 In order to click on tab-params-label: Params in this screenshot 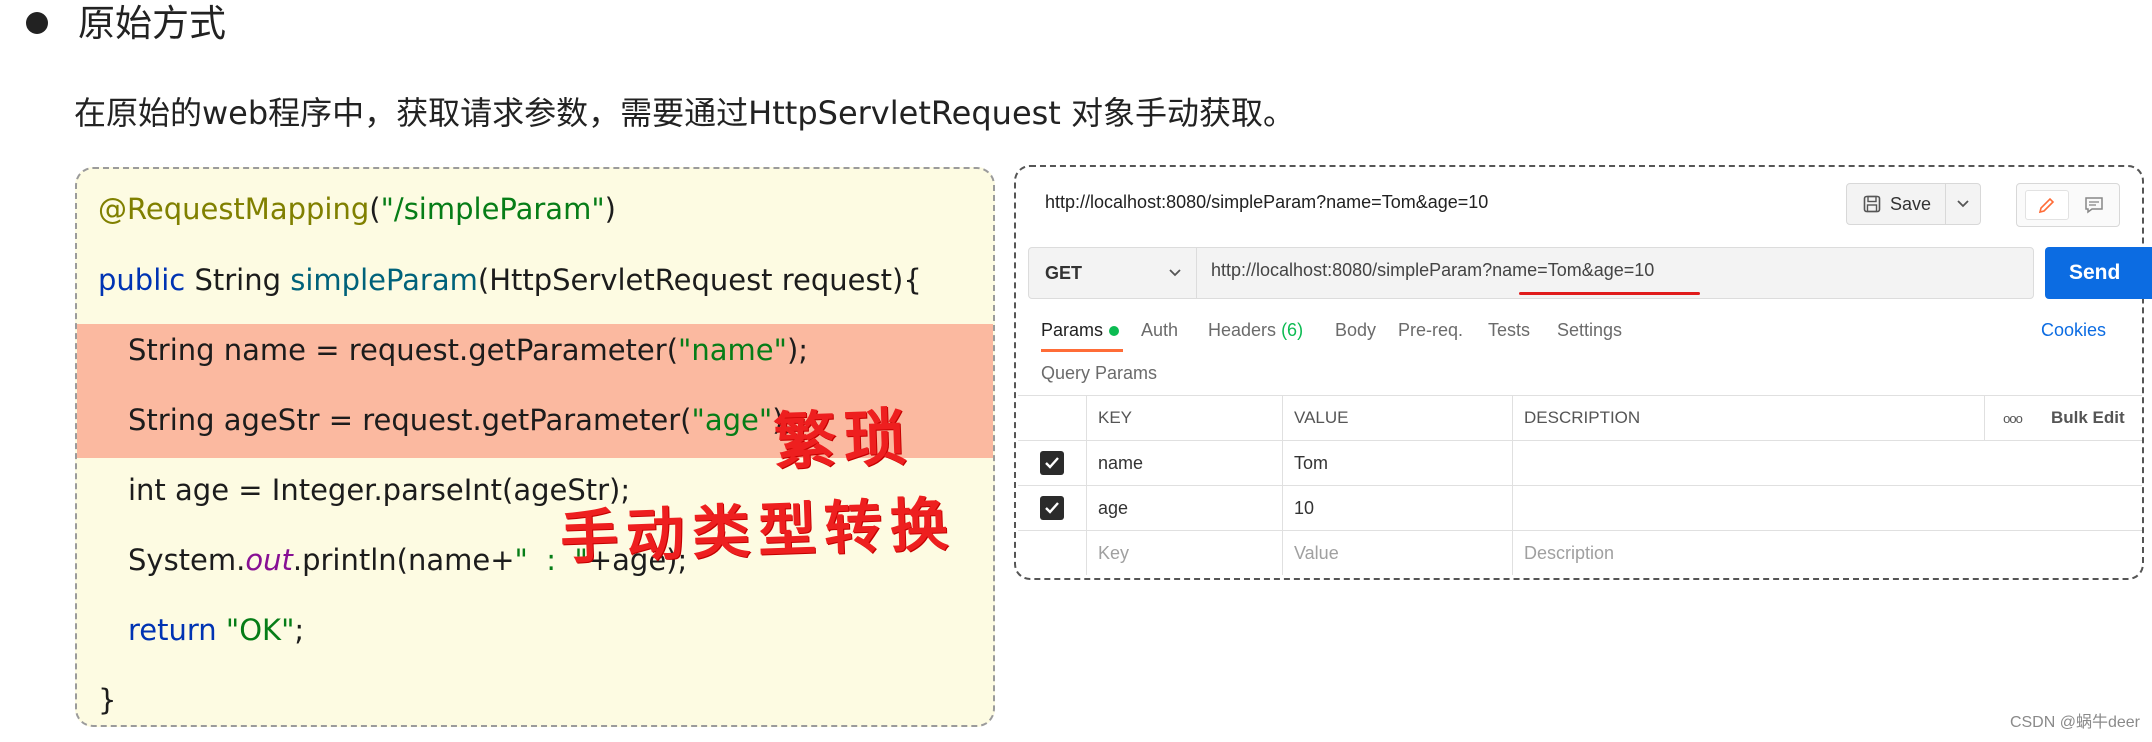, I will do `click(1072, 330)`.